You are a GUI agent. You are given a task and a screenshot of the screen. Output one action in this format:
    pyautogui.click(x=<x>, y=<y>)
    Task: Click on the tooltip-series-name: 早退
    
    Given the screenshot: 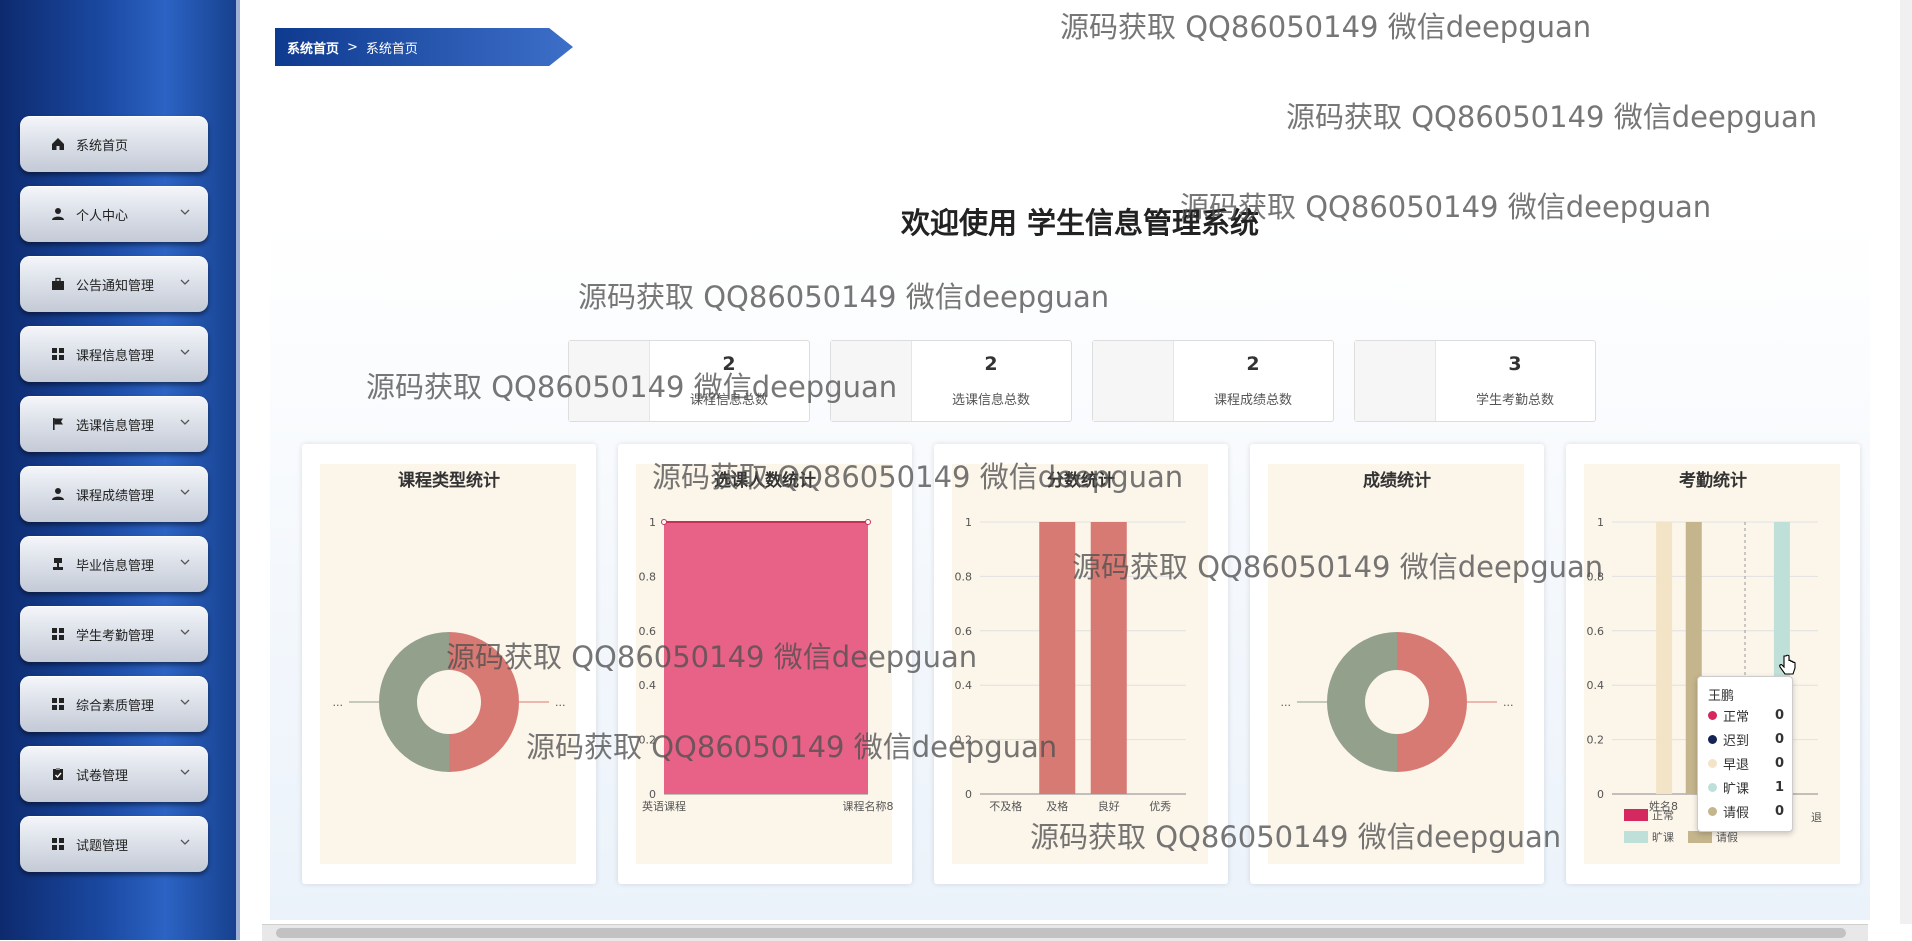 What is the action you would take?
    pyautogui.click(x=1736, y=765)
    